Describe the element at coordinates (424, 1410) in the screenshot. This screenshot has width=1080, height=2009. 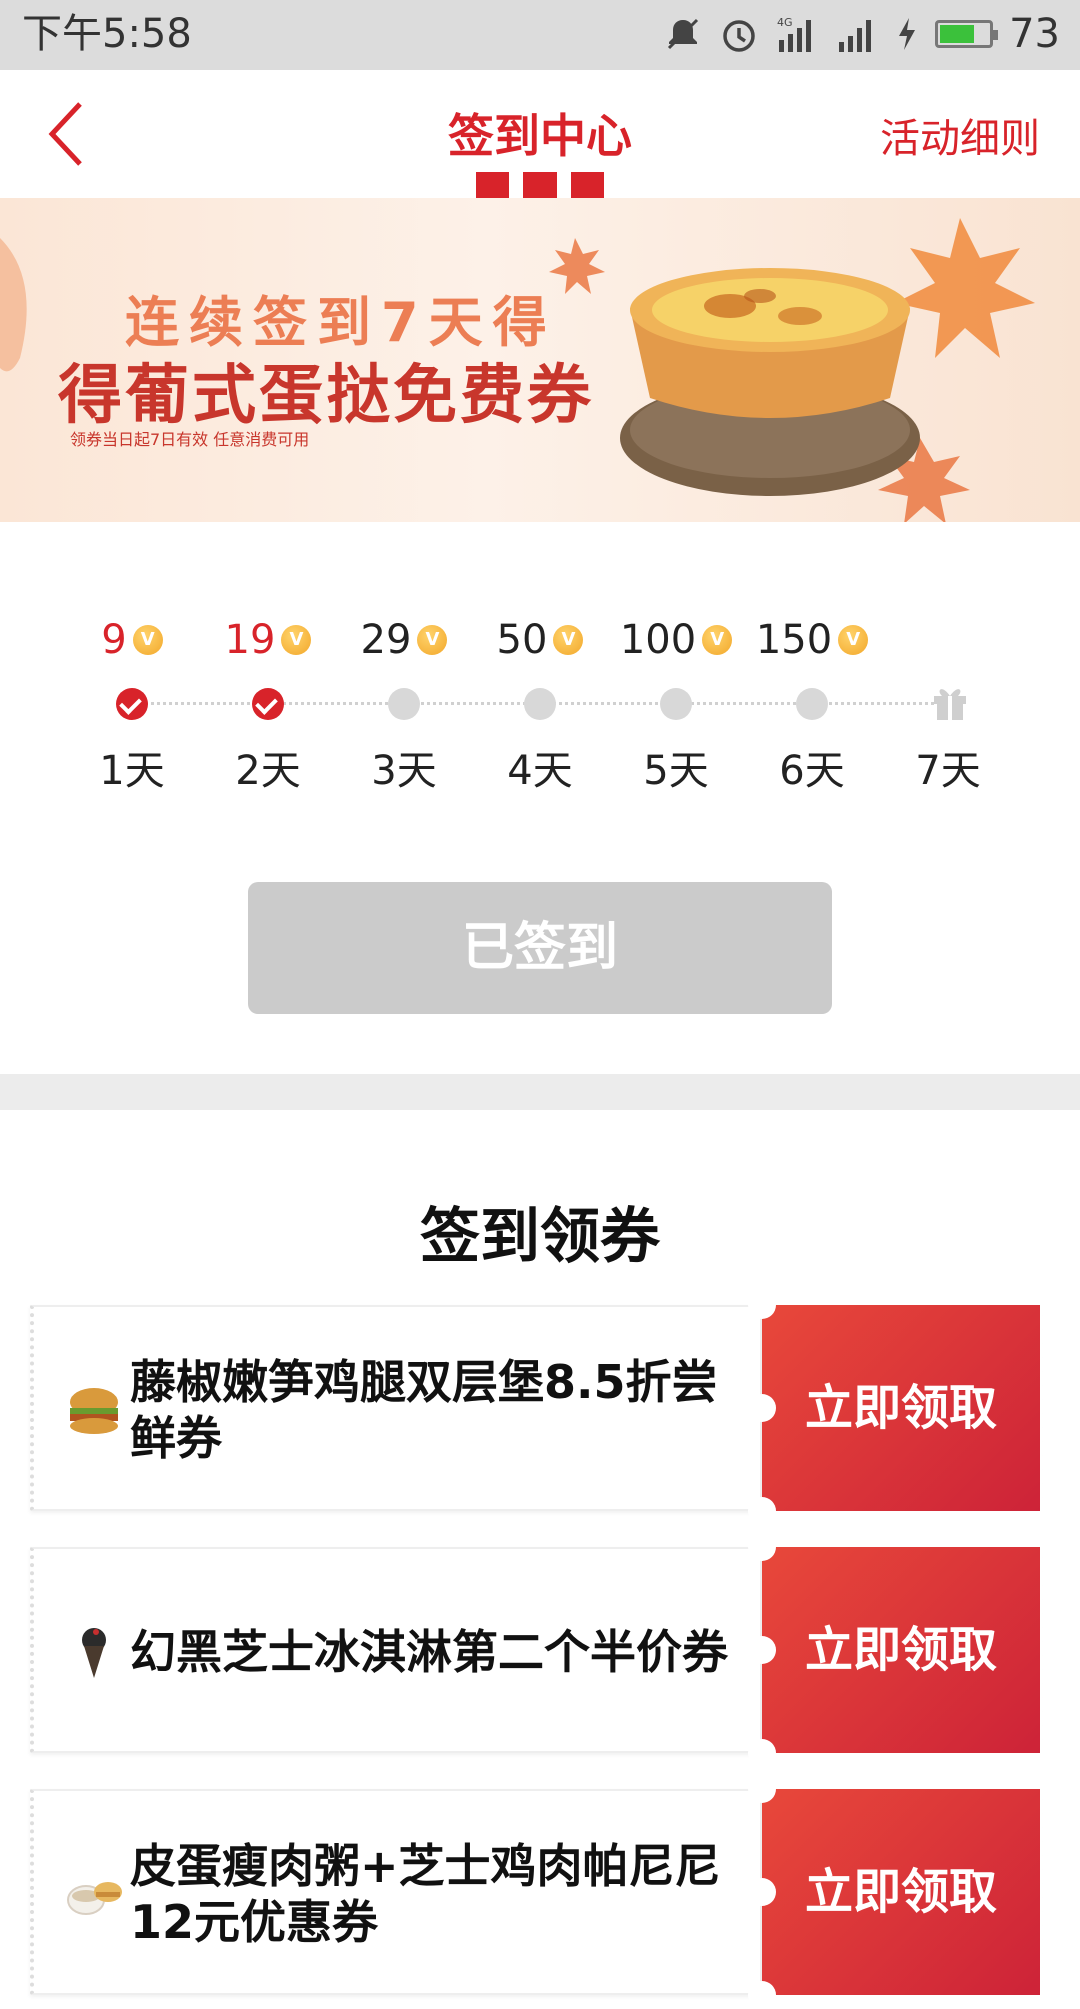
I see `coupon-title: 藤椒嫩笋鸡腿双层堡8.5折尝鲜券` at that location.